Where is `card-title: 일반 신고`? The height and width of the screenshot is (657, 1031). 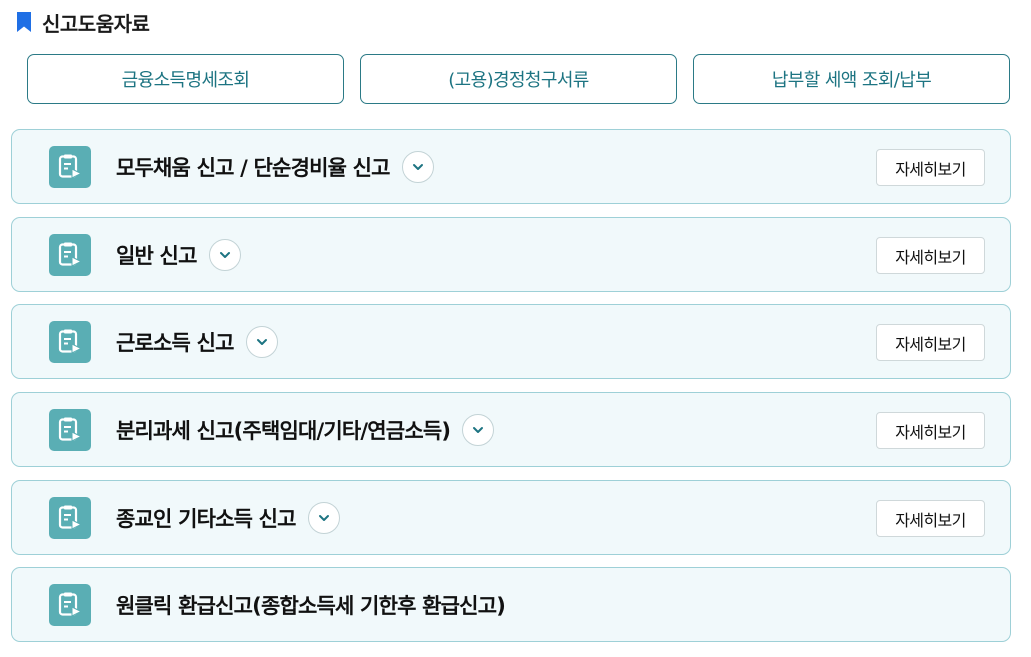 card-title: 일반 신고 is located at coordinates (156, 255).